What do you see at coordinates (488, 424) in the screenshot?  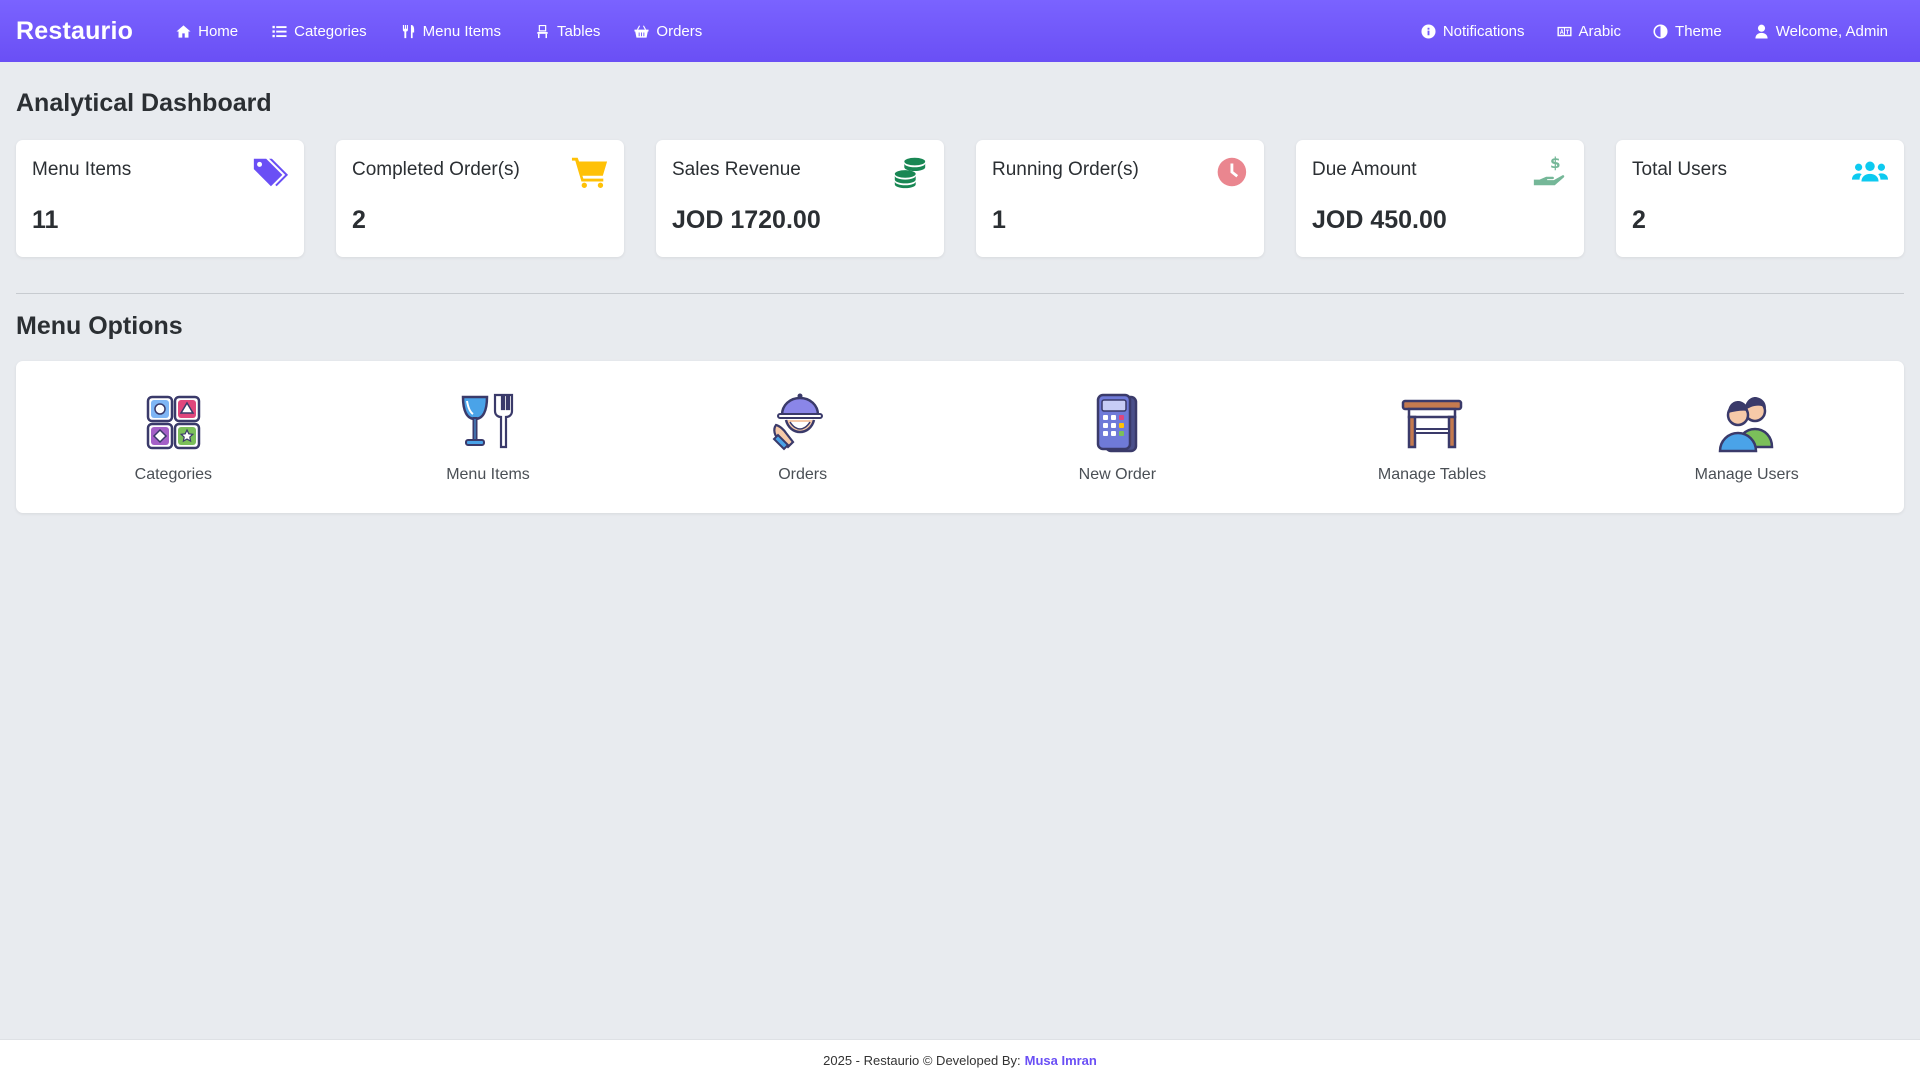 I see `glass-fork-icon` at bounding box center [488, 424].